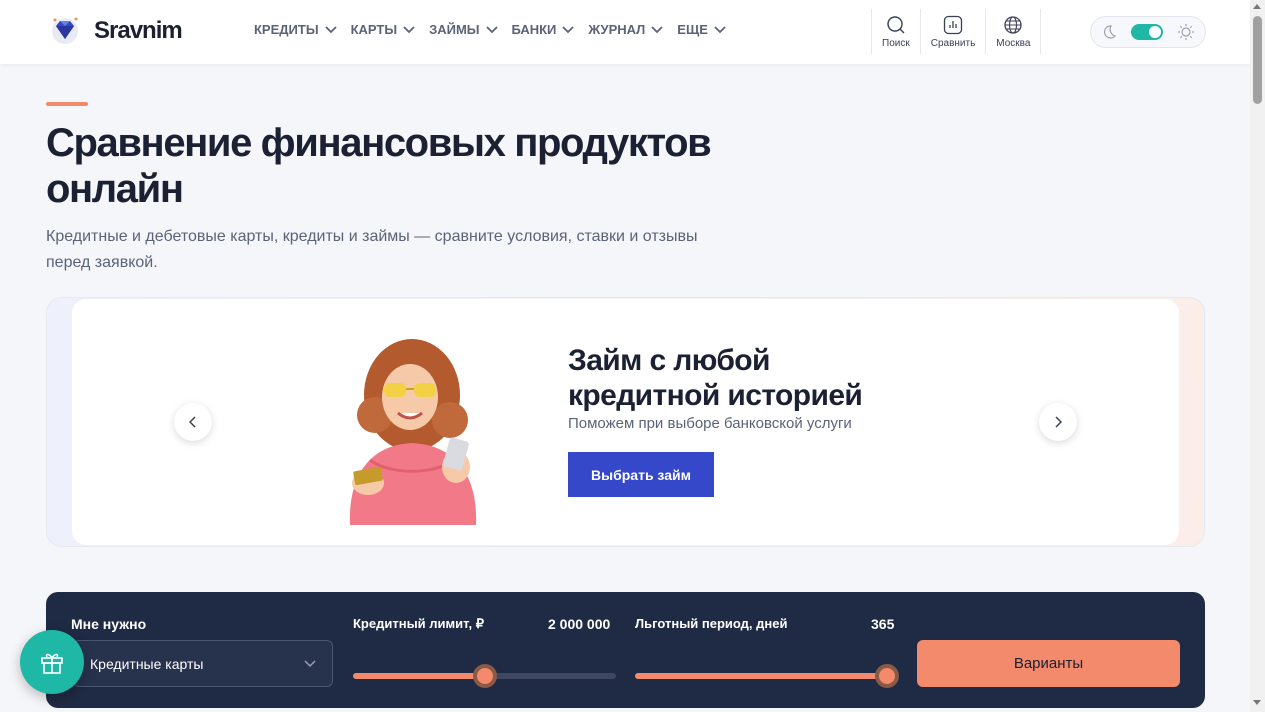 The height and width of the screenshot is (712, 1265). I want to click on gift-icon, so click(52, 663).